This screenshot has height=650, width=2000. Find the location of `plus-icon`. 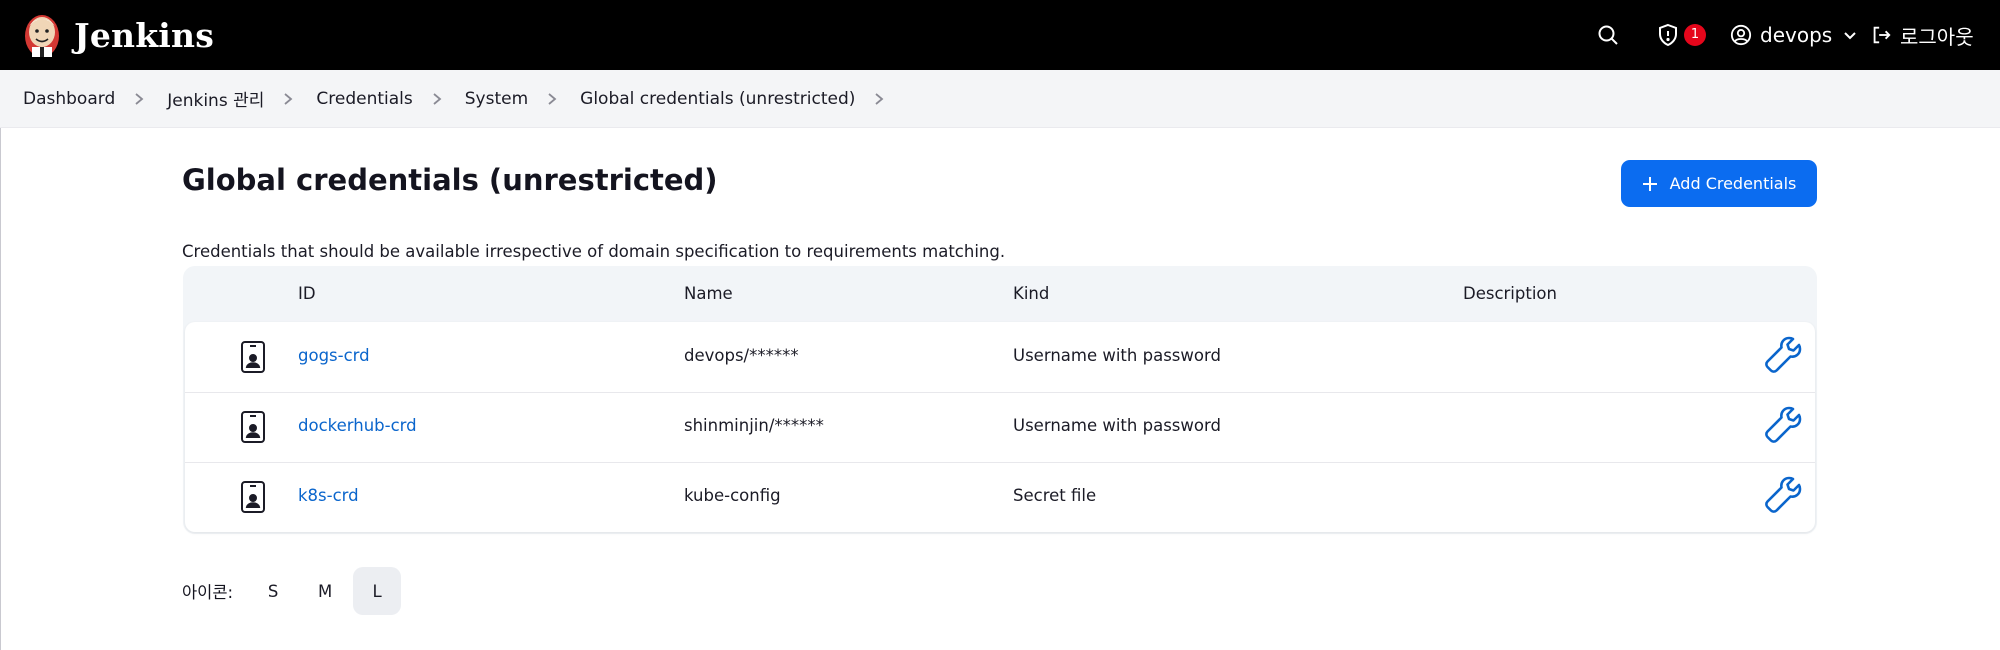

plus-icon is located at coordinates (1650, 184).